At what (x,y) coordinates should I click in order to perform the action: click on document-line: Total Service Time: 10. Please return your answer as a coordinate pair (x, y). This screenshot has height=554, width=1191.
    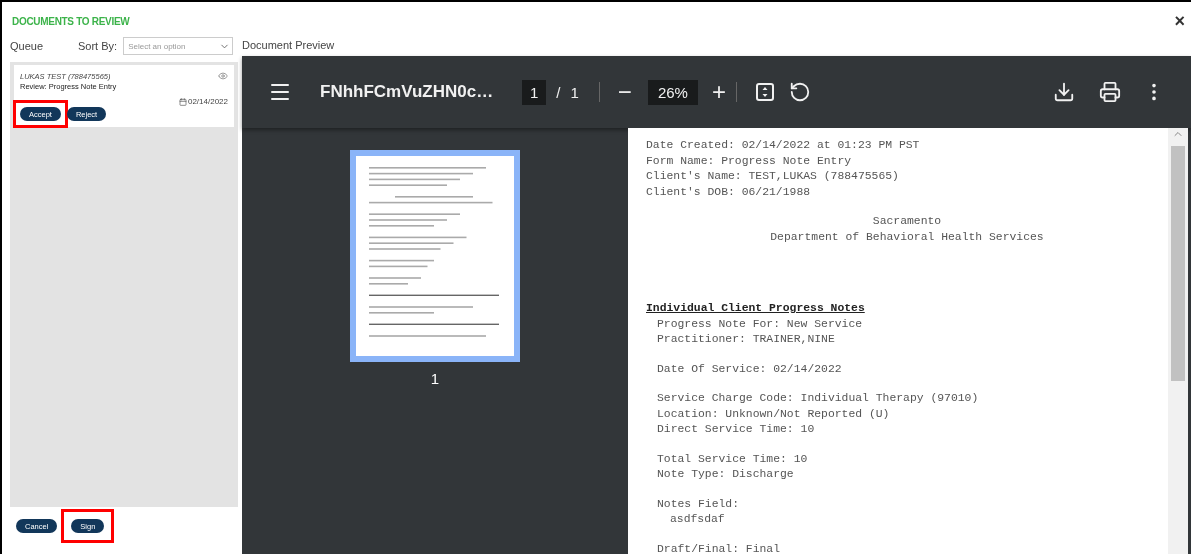
    Looking at the image, I should click on (733, 459).